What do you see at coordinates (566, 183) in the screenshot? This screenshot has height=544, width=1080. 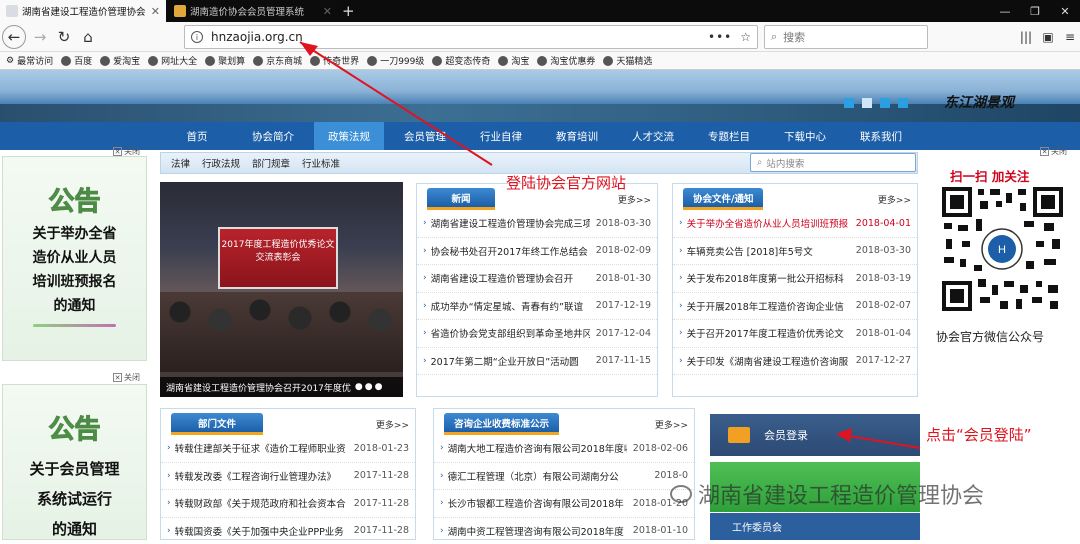 I see `annotation-site: 登陆协会官方网站` at bounding box center [566, 183].